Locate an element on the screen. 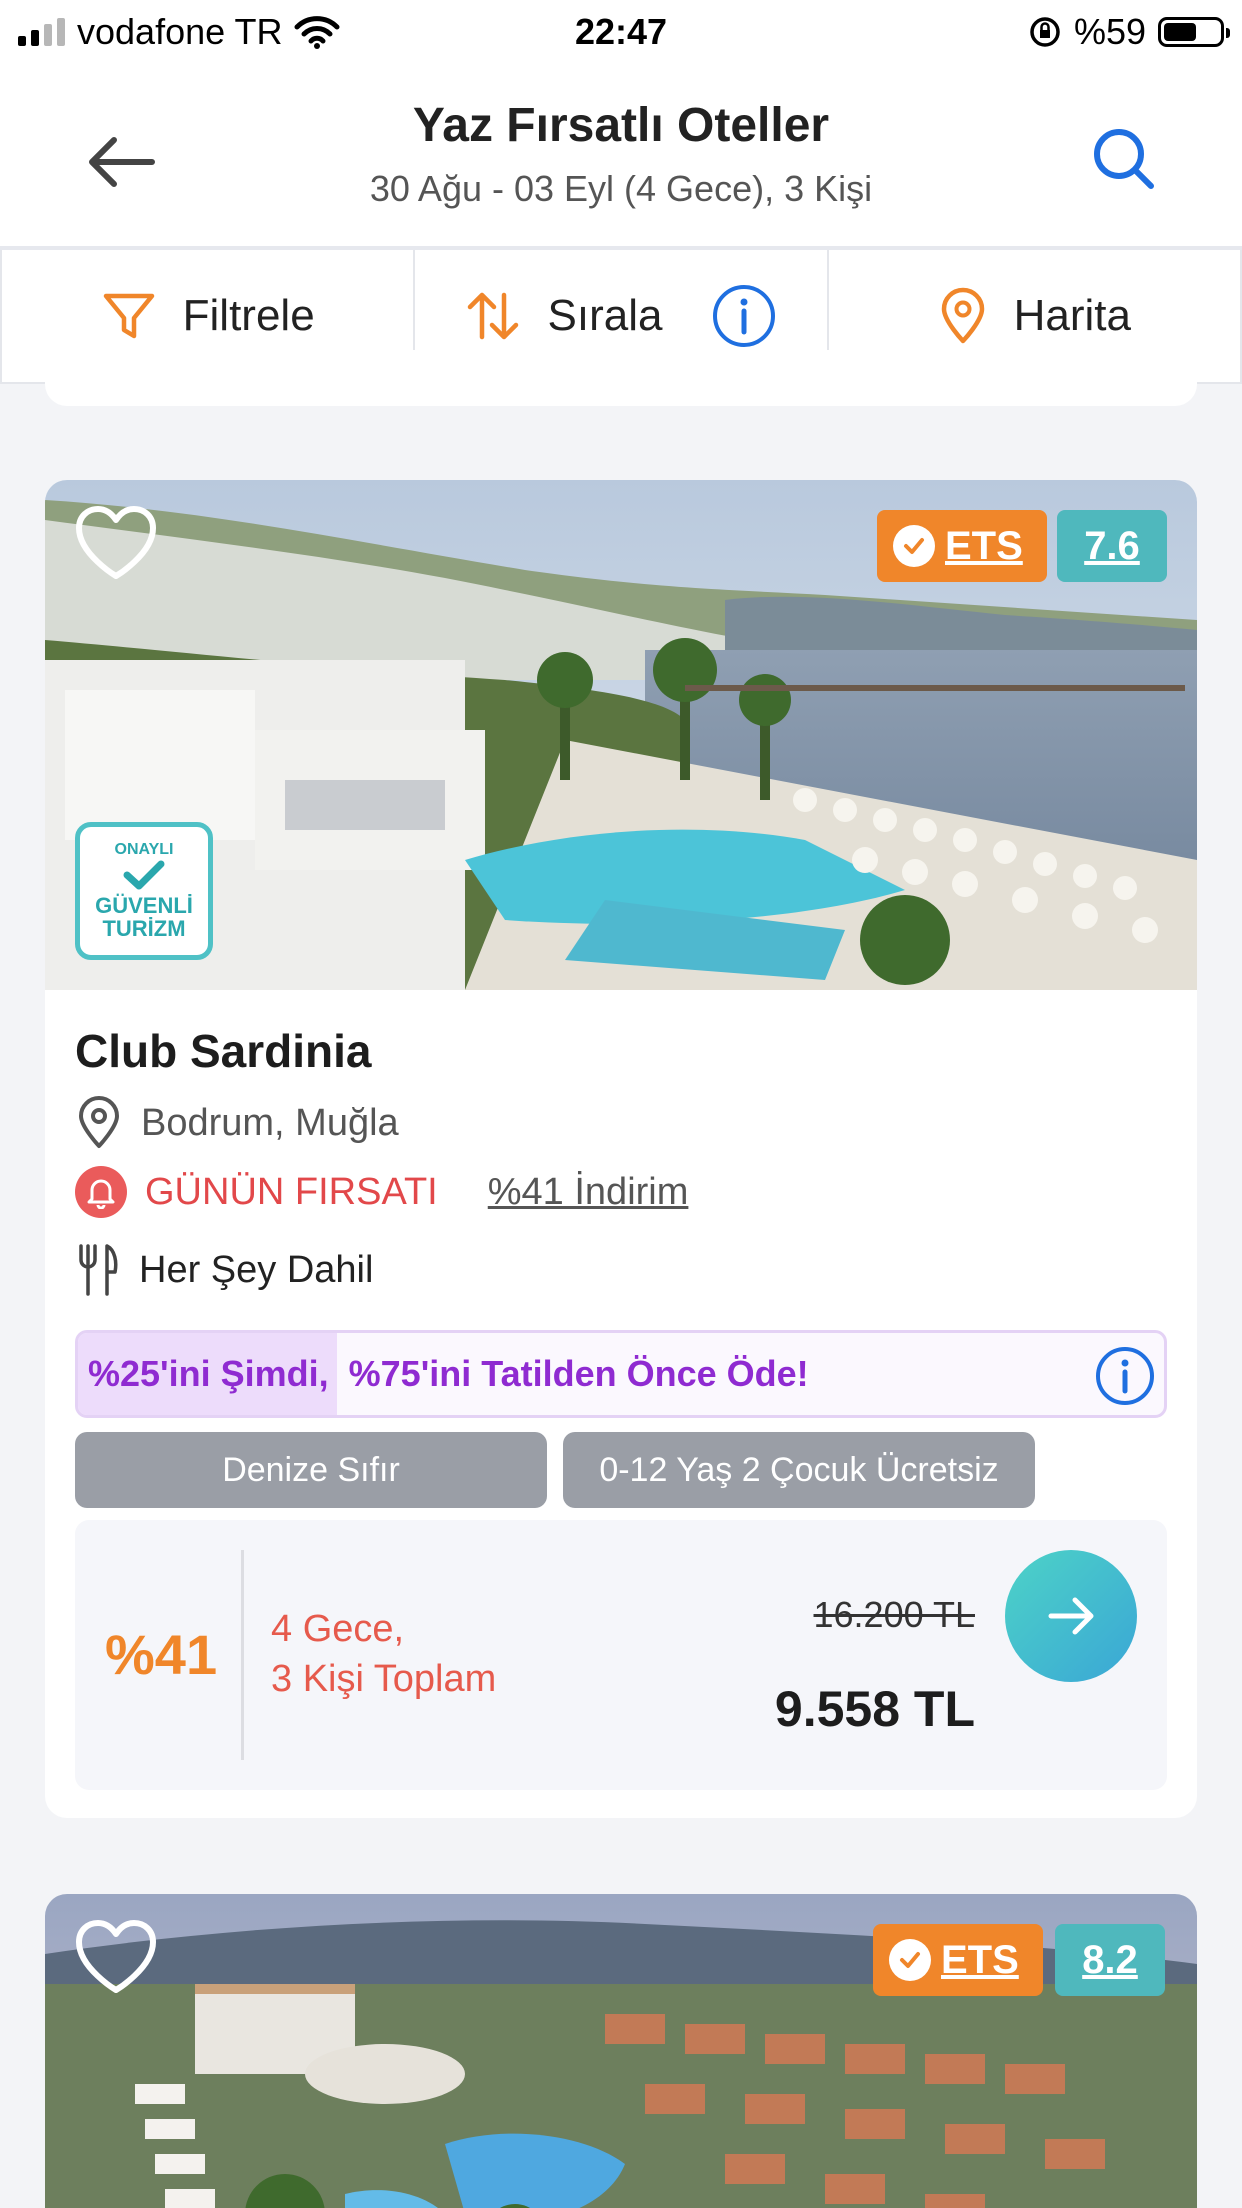 Image resolution: width=1242 pixels, height=2208 pixels. price-divider is located at coordinates (242, 1655).